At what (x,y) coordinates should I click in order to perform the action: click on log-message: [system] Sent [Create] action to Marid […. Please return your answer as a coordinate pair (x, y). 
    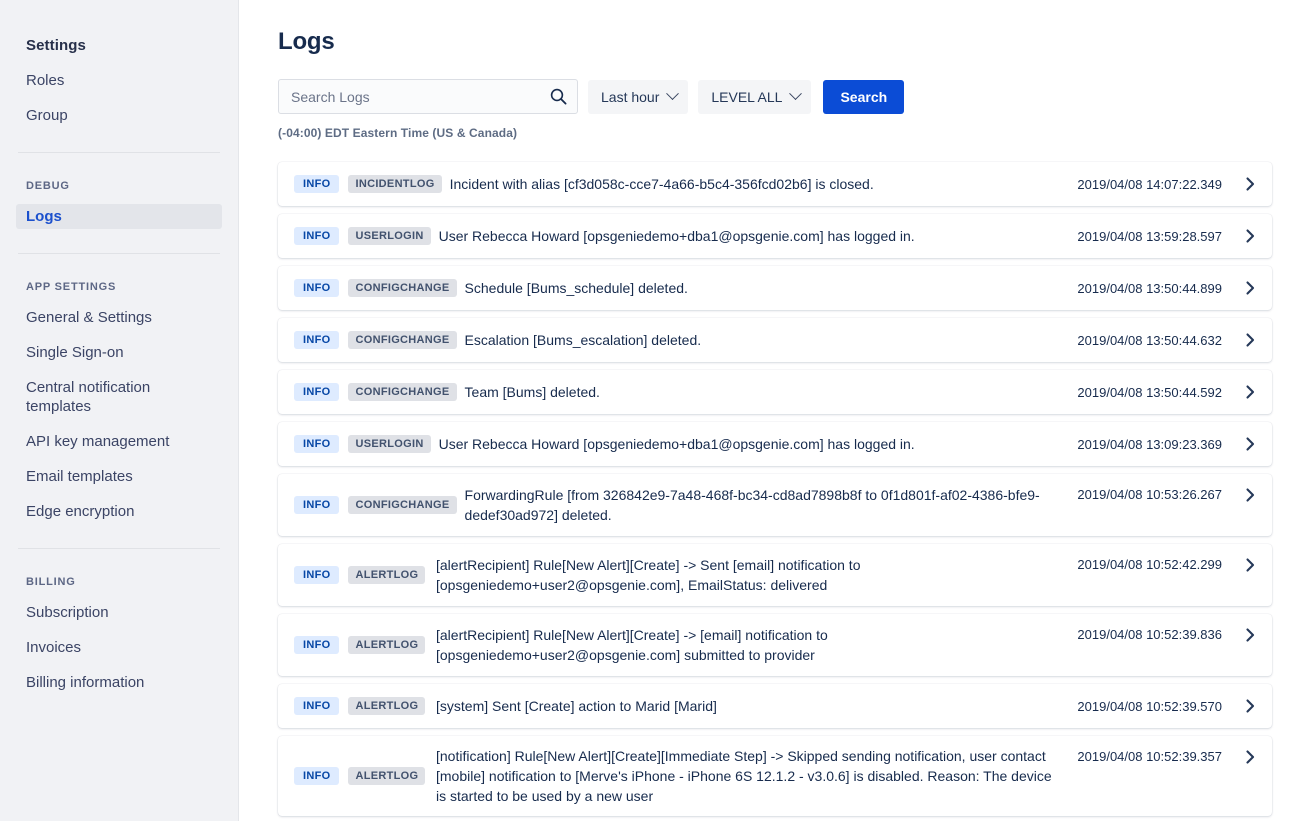
    Looking at the image, I should click on (576, 706).